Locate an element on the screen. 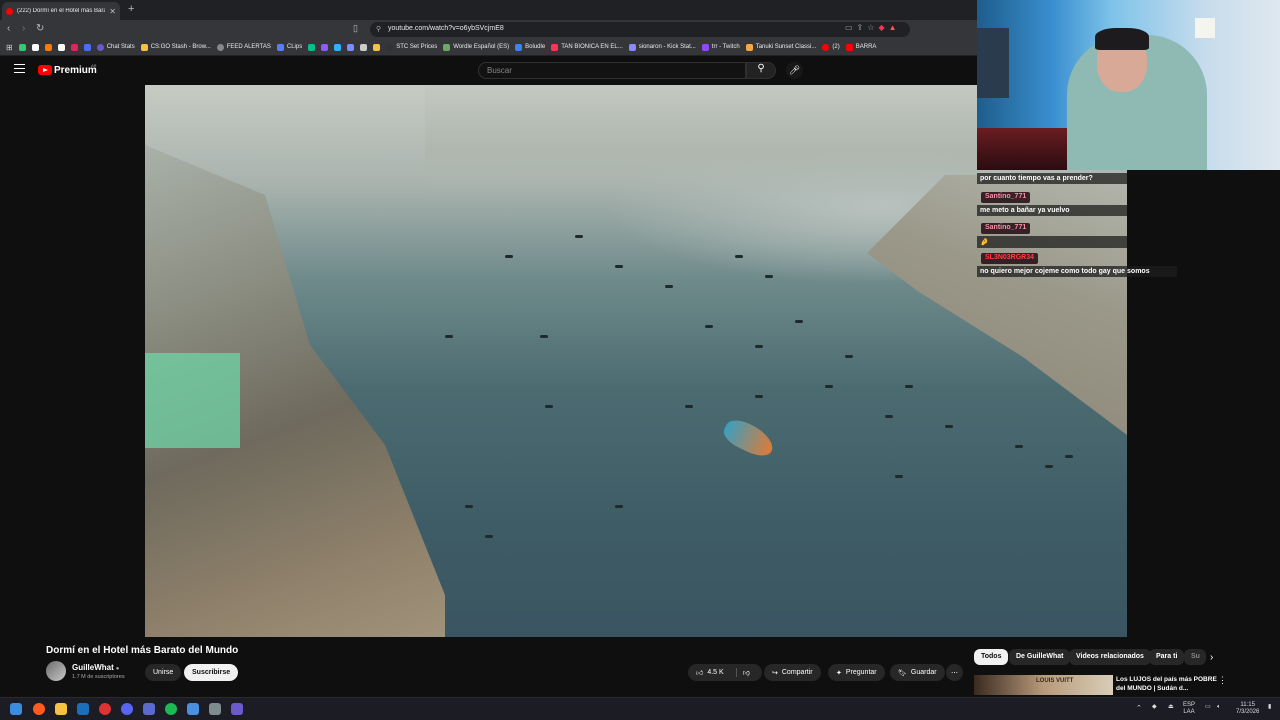 This screenshot has height=720, width=1280. network-icon: ▭ is located at coordinates (1208, 707).